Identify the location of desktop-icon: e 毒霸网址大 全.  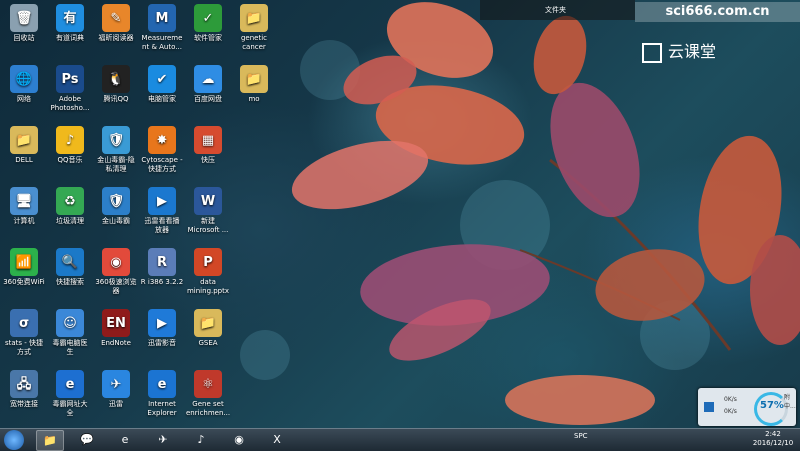
(70, 394).